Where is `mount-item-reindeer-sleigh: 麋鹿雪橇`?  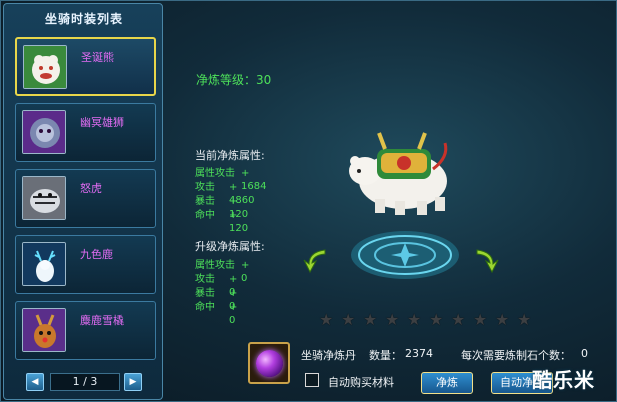 mount-item-reindeer-sleigh: 麋鹿雪橇 is located at coordinates (85, 330).